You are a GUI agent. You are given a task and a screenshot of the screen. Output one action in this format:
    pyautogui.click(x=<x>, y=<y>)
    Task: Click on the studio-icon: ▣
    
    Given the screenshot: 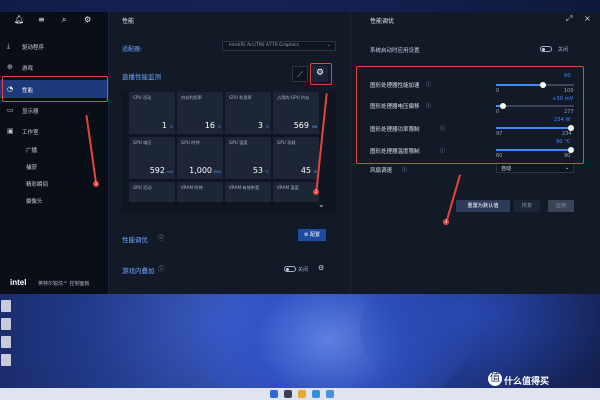 What is the action you would take?
    pyautogui.click(x=10, y=131)
    